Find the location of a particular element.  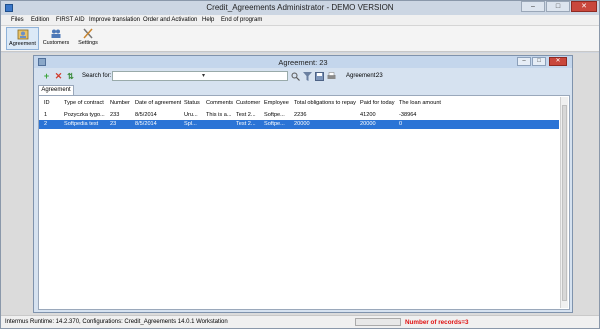

menu-order-activation: Order and Activation is located at coordinates (170, 20).